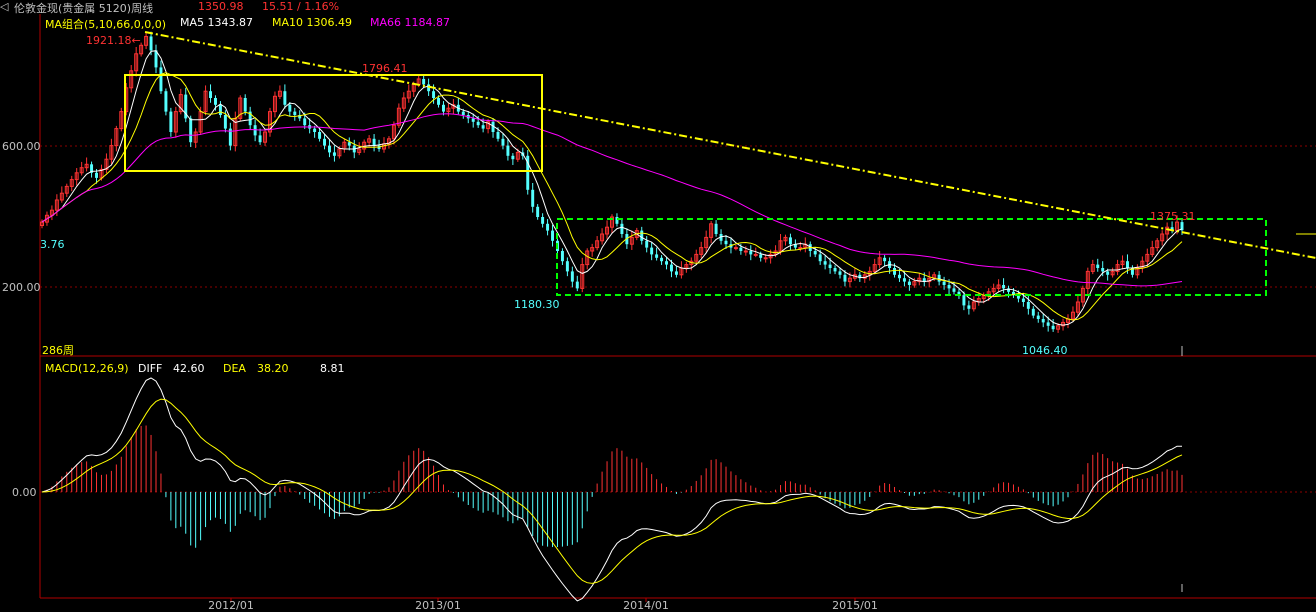 The width and height of the screenshot is (1316, 612). What do you see at coordinates (438, 605) in the screenshot?
I see `x-tick-label: 2013/01` at bounding box center [438, 605].